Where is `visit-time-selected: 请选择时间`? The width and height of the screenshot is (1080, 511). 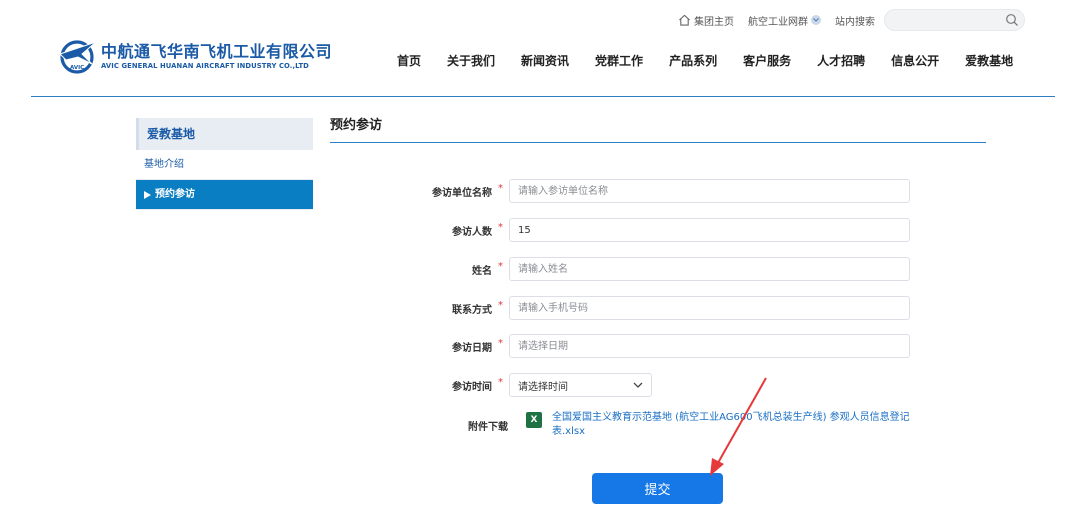
visit-time-selected: 请选择时间 is located at coordinates (543, 387).